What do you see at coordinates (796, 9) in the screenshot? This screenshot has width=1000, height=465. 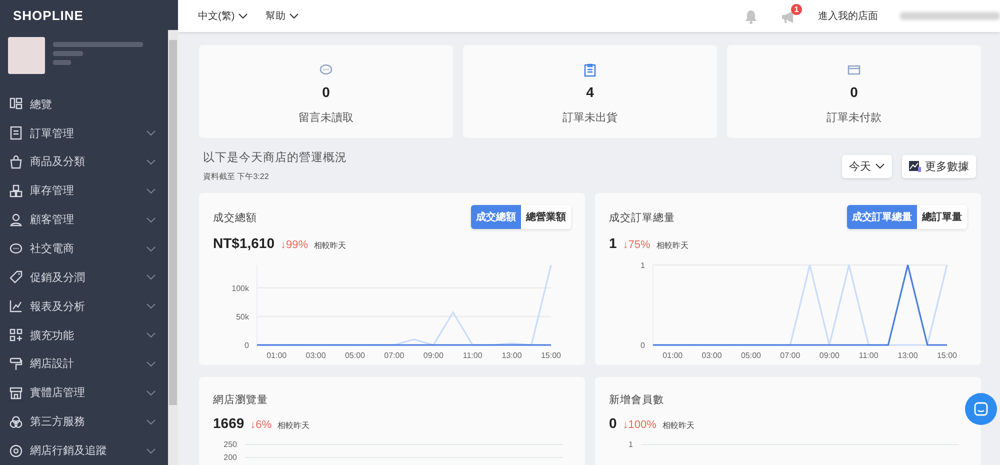 I see `notification-badge: 1` at bounding box center [796, 9].